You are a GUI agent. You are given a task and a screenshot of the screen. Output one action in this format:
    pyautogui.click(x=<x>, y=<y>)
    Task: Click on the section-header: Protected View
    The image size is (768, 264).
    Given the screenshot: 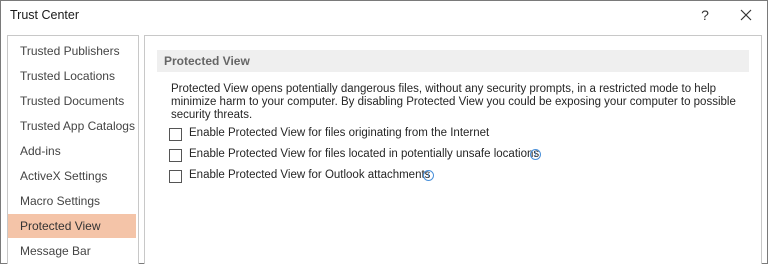 What is the action you would take?
    pyautogui.click(x=453, y=61)
    